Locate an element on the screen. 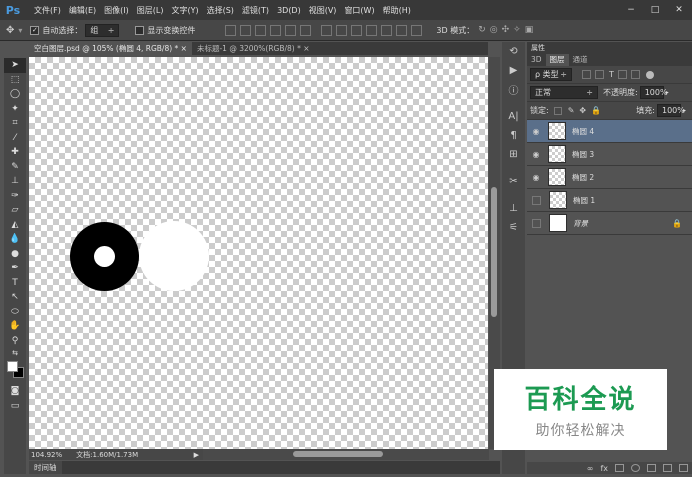 The image size is (692, 477). close-button: ✕ is located at coordinates (679, 10).